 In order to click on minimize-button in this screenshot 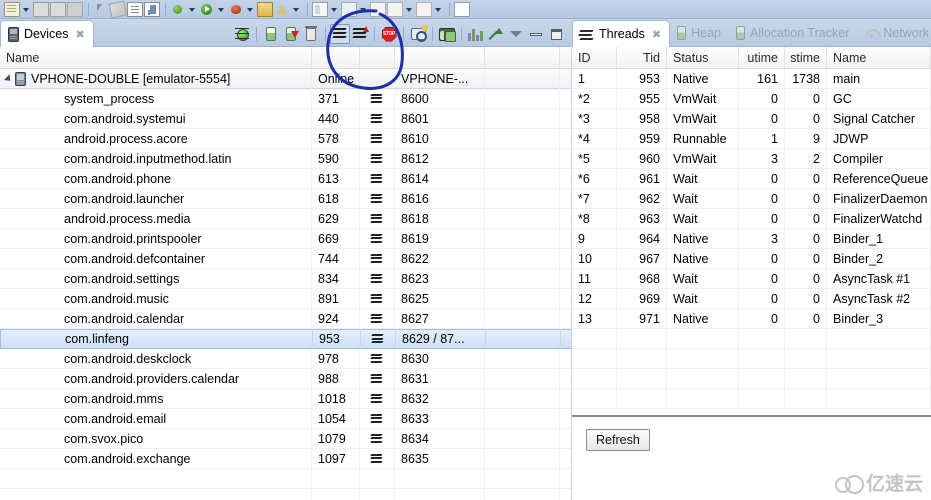, I will do `click(536, 34)`.